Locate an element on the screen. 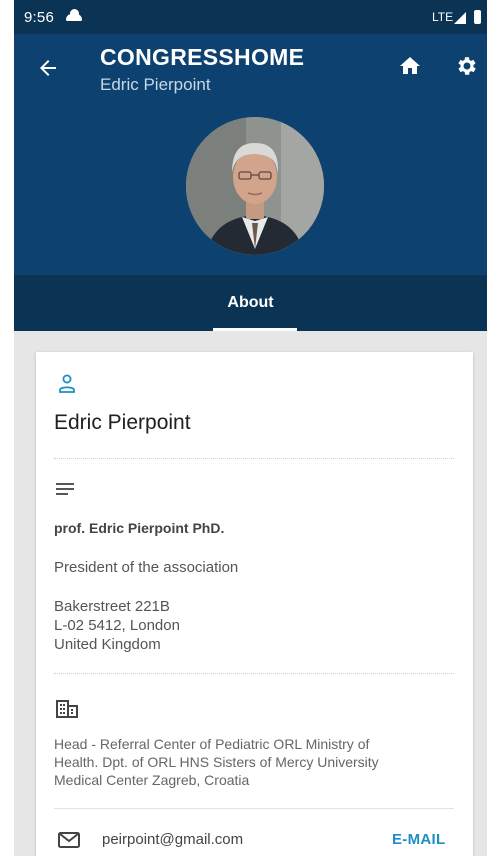 Image resolution: width=487 pixels, height=856 pixels. profile-email: peirpoint@gmail.com is located at coordinates (172, 839).